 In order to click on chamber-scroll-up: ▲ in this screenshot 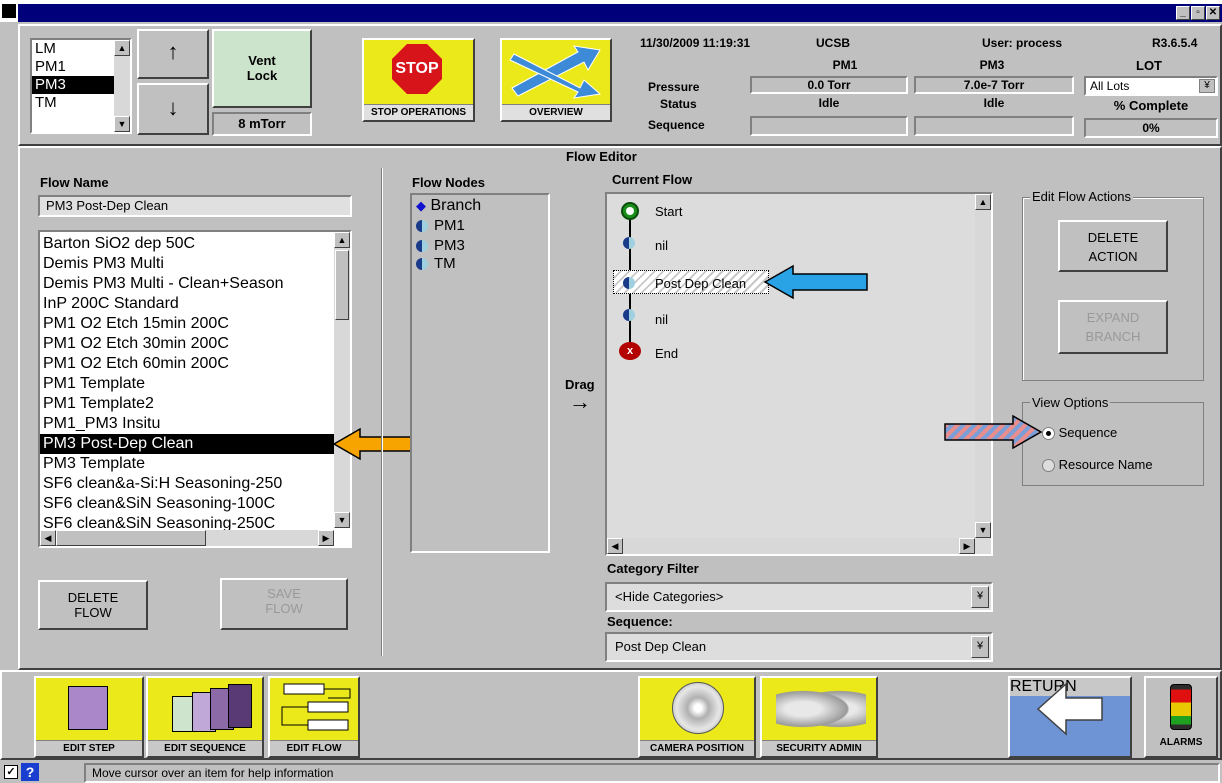, I will do `click(122, 48)`.